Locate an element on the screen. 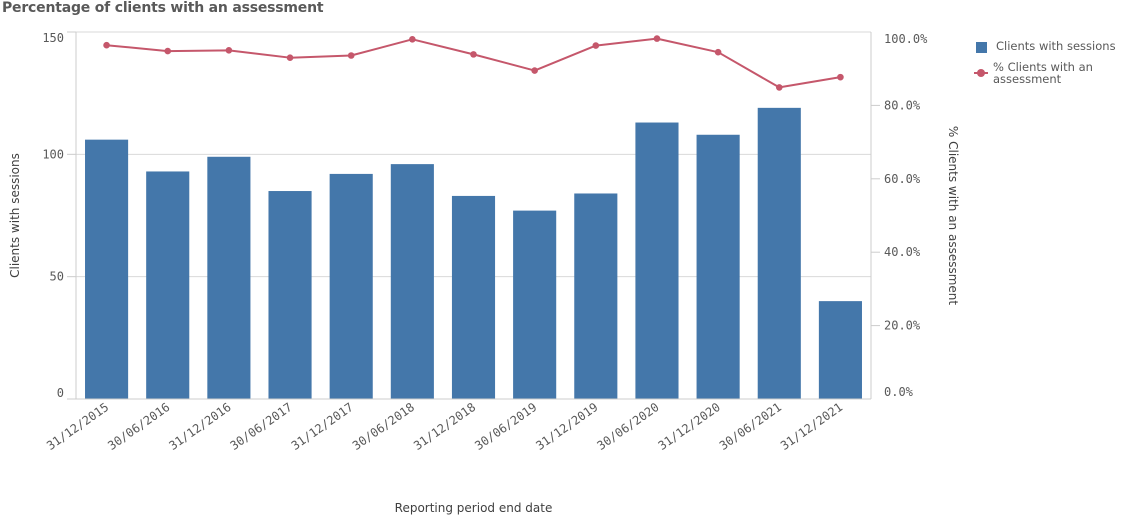  y-right-axis-title: % Clients with an assessment is located at coordinates (953, 215).